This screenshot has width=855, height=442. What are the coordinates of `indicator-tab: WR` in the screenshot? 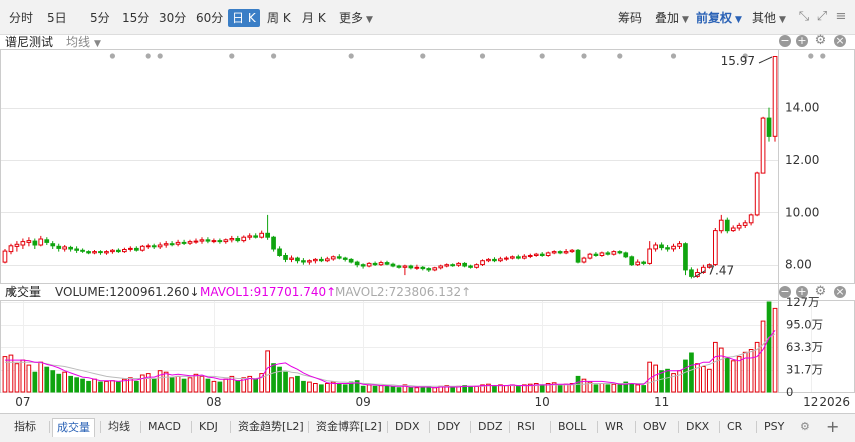 It's located at (614, 427).